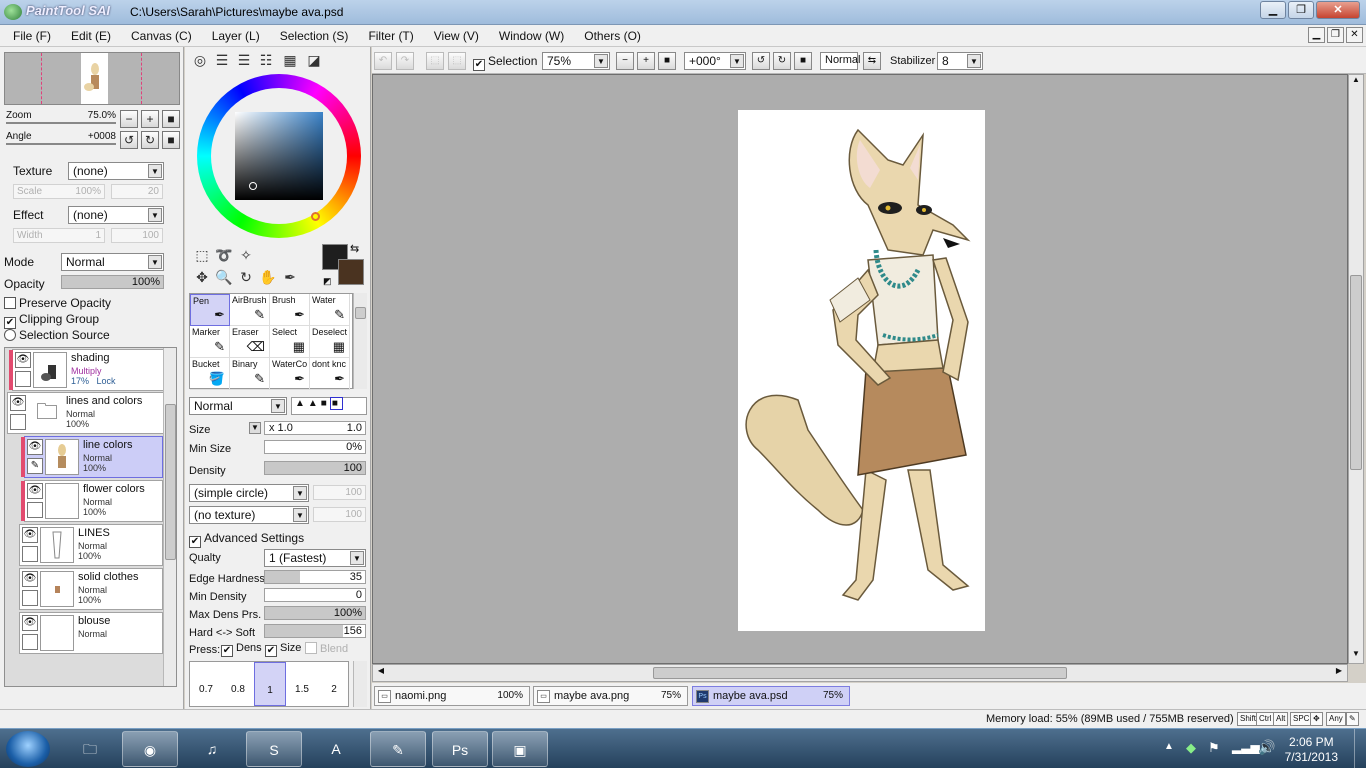 The width and height of the screenshot is (1366, 768). What do you see at coordinates (90, 749) in the screenshot?
I see `explorer-icon: 🗀` at bounding box center [90, 749].